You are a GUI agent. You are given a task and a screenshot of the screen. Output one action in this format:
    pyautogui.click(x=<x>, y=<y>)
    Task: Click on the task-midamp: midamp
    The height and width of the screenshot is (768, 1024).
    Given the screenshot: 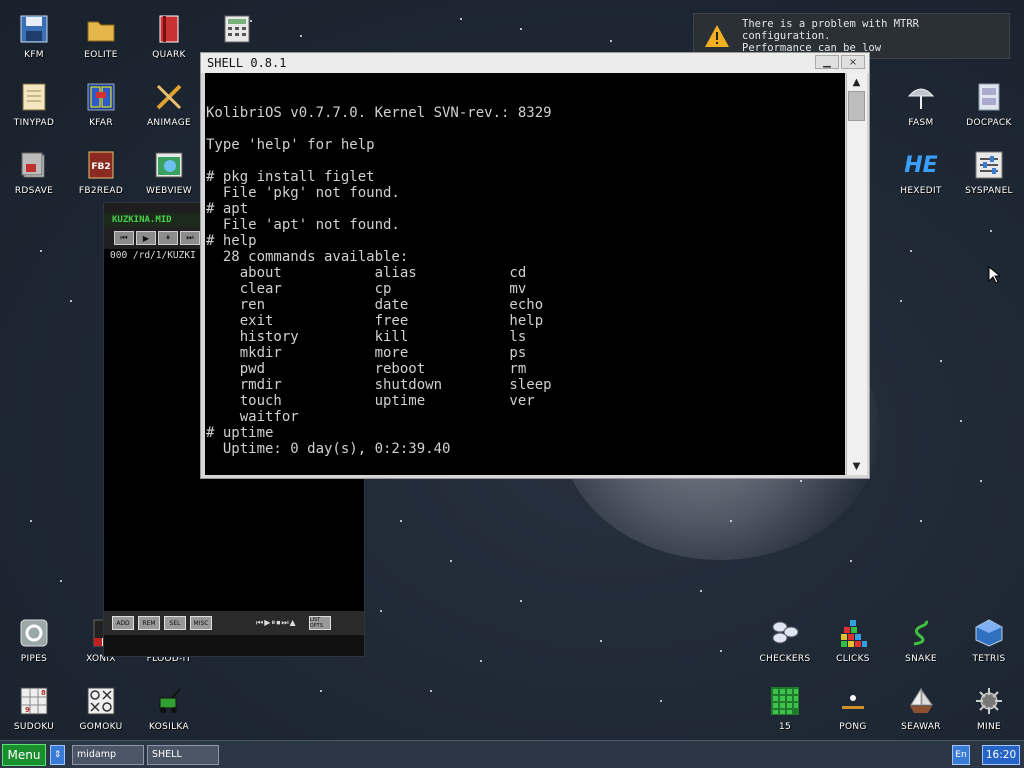 What is the action you would take?
    pyautogui.click(x=108, y=755)
    